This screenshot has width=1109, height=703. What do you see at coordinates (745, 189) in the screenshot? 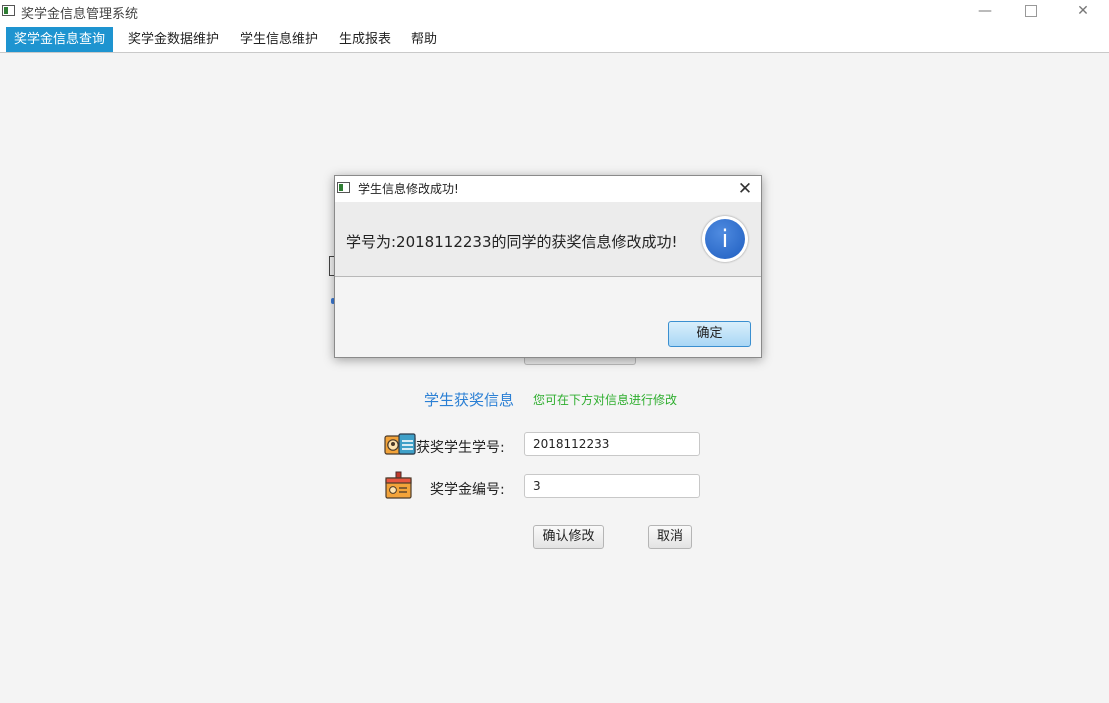
I see `dialog-close-button: ✕` at bounding box center [745, 189].